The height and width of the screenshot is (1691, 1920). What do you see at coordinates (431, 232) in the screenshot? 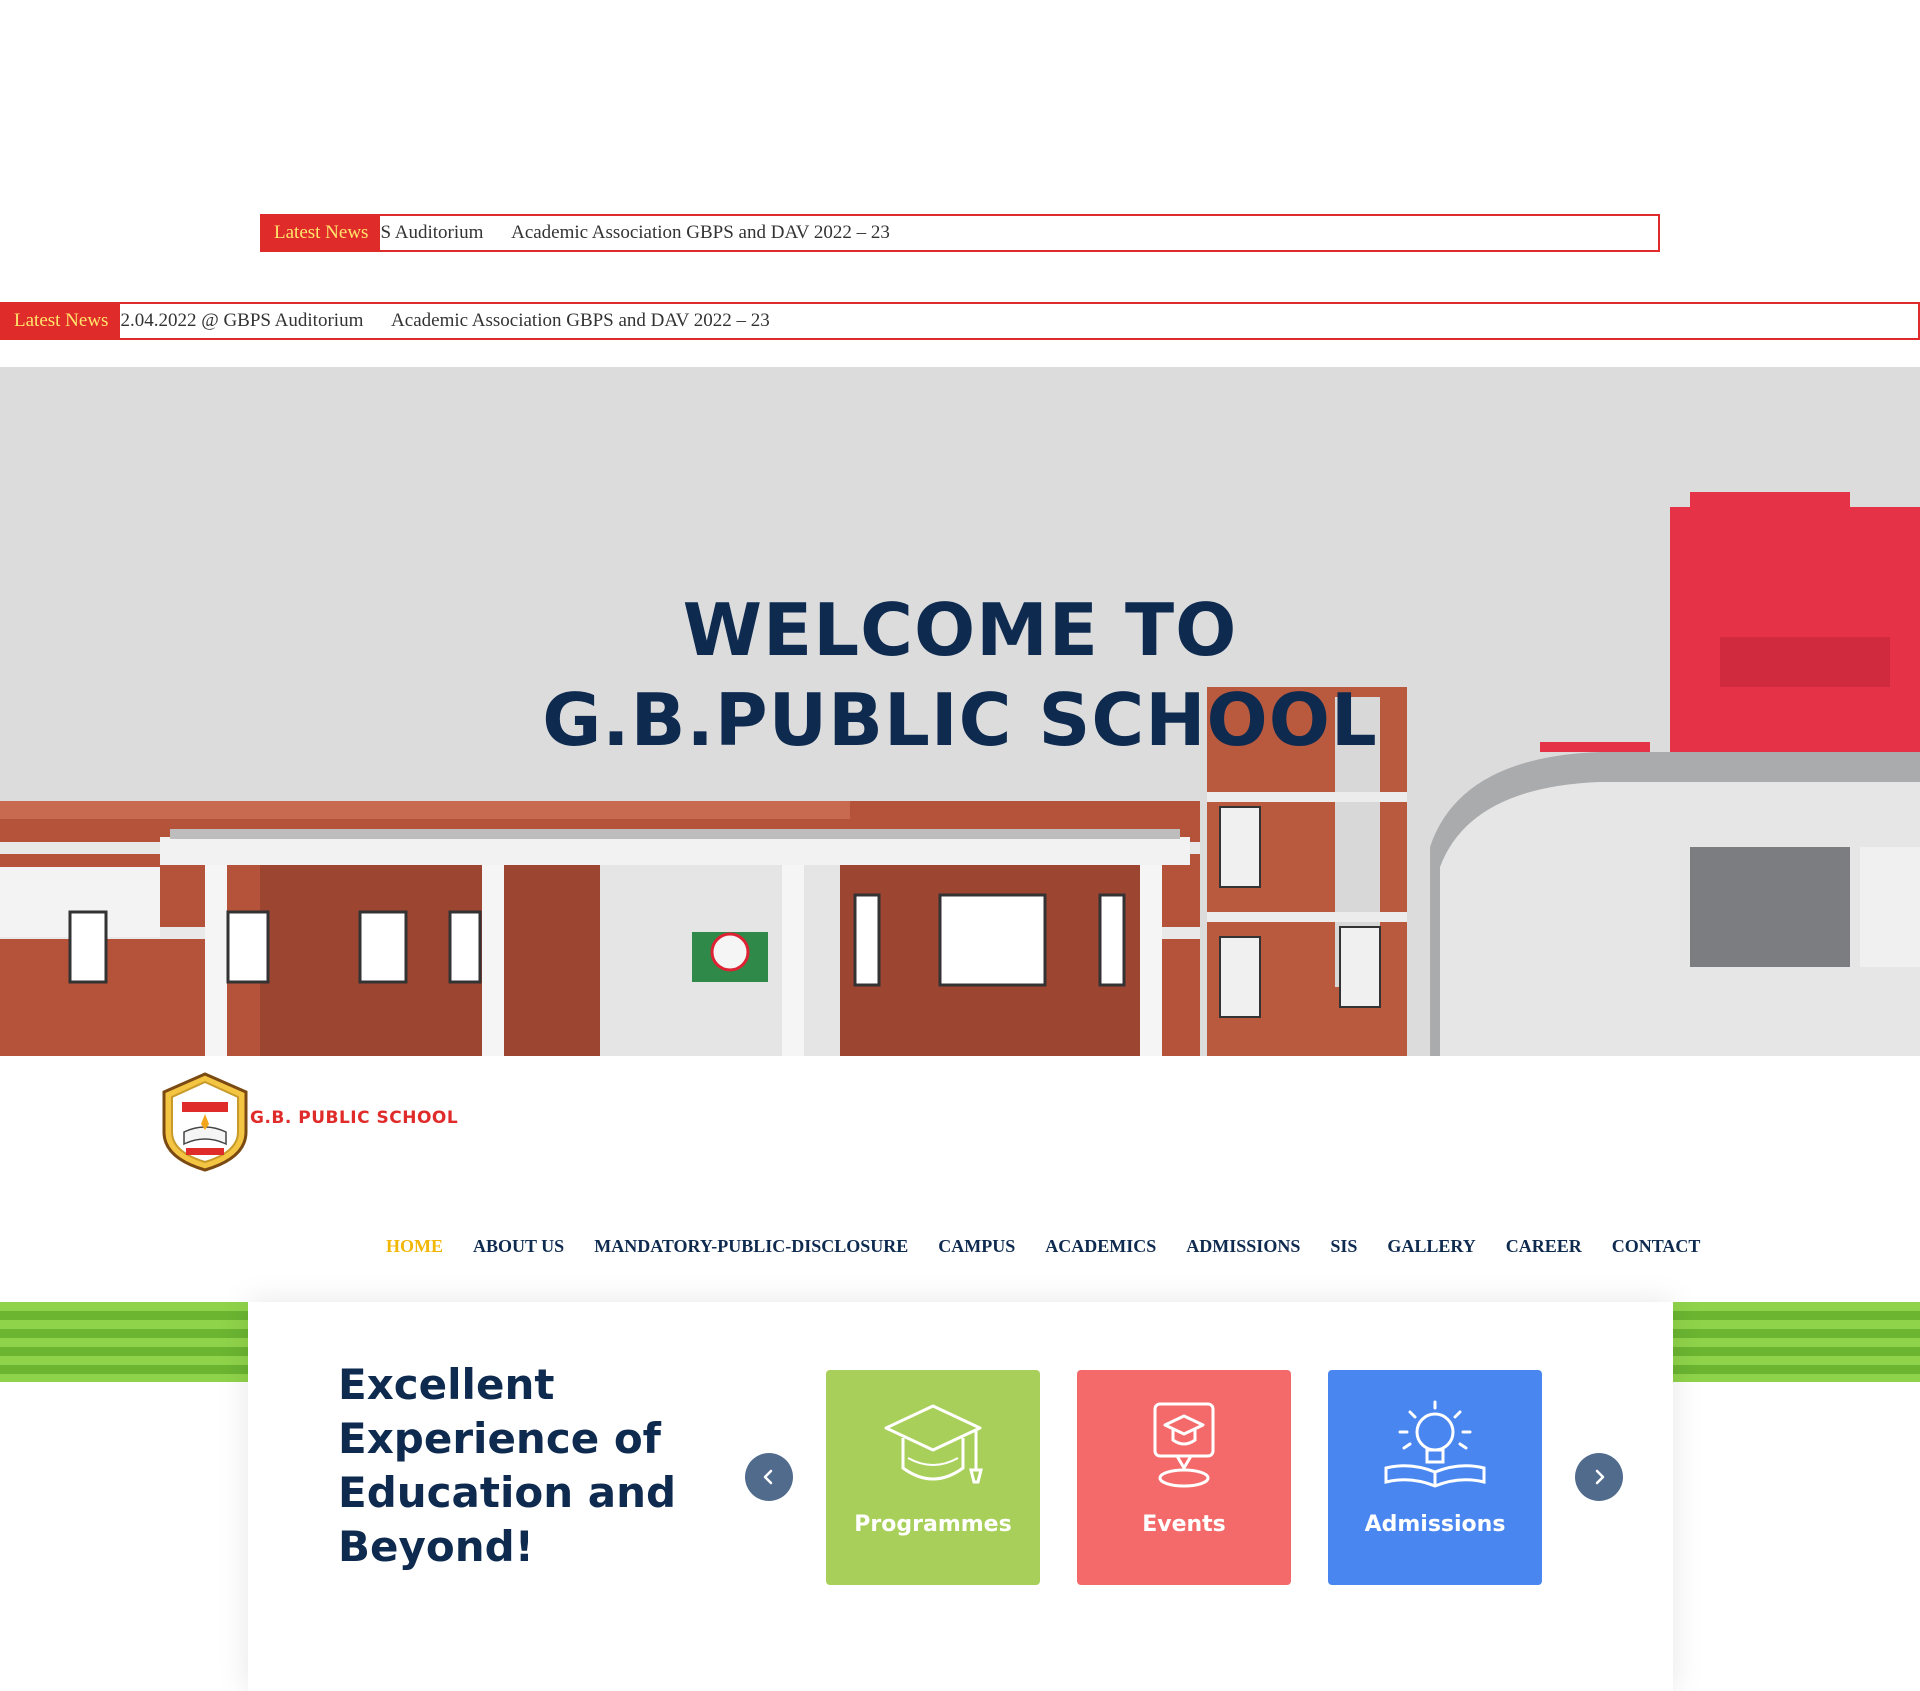
I see `ticker-item: S Auditorium` at bounding box center [431, 232].